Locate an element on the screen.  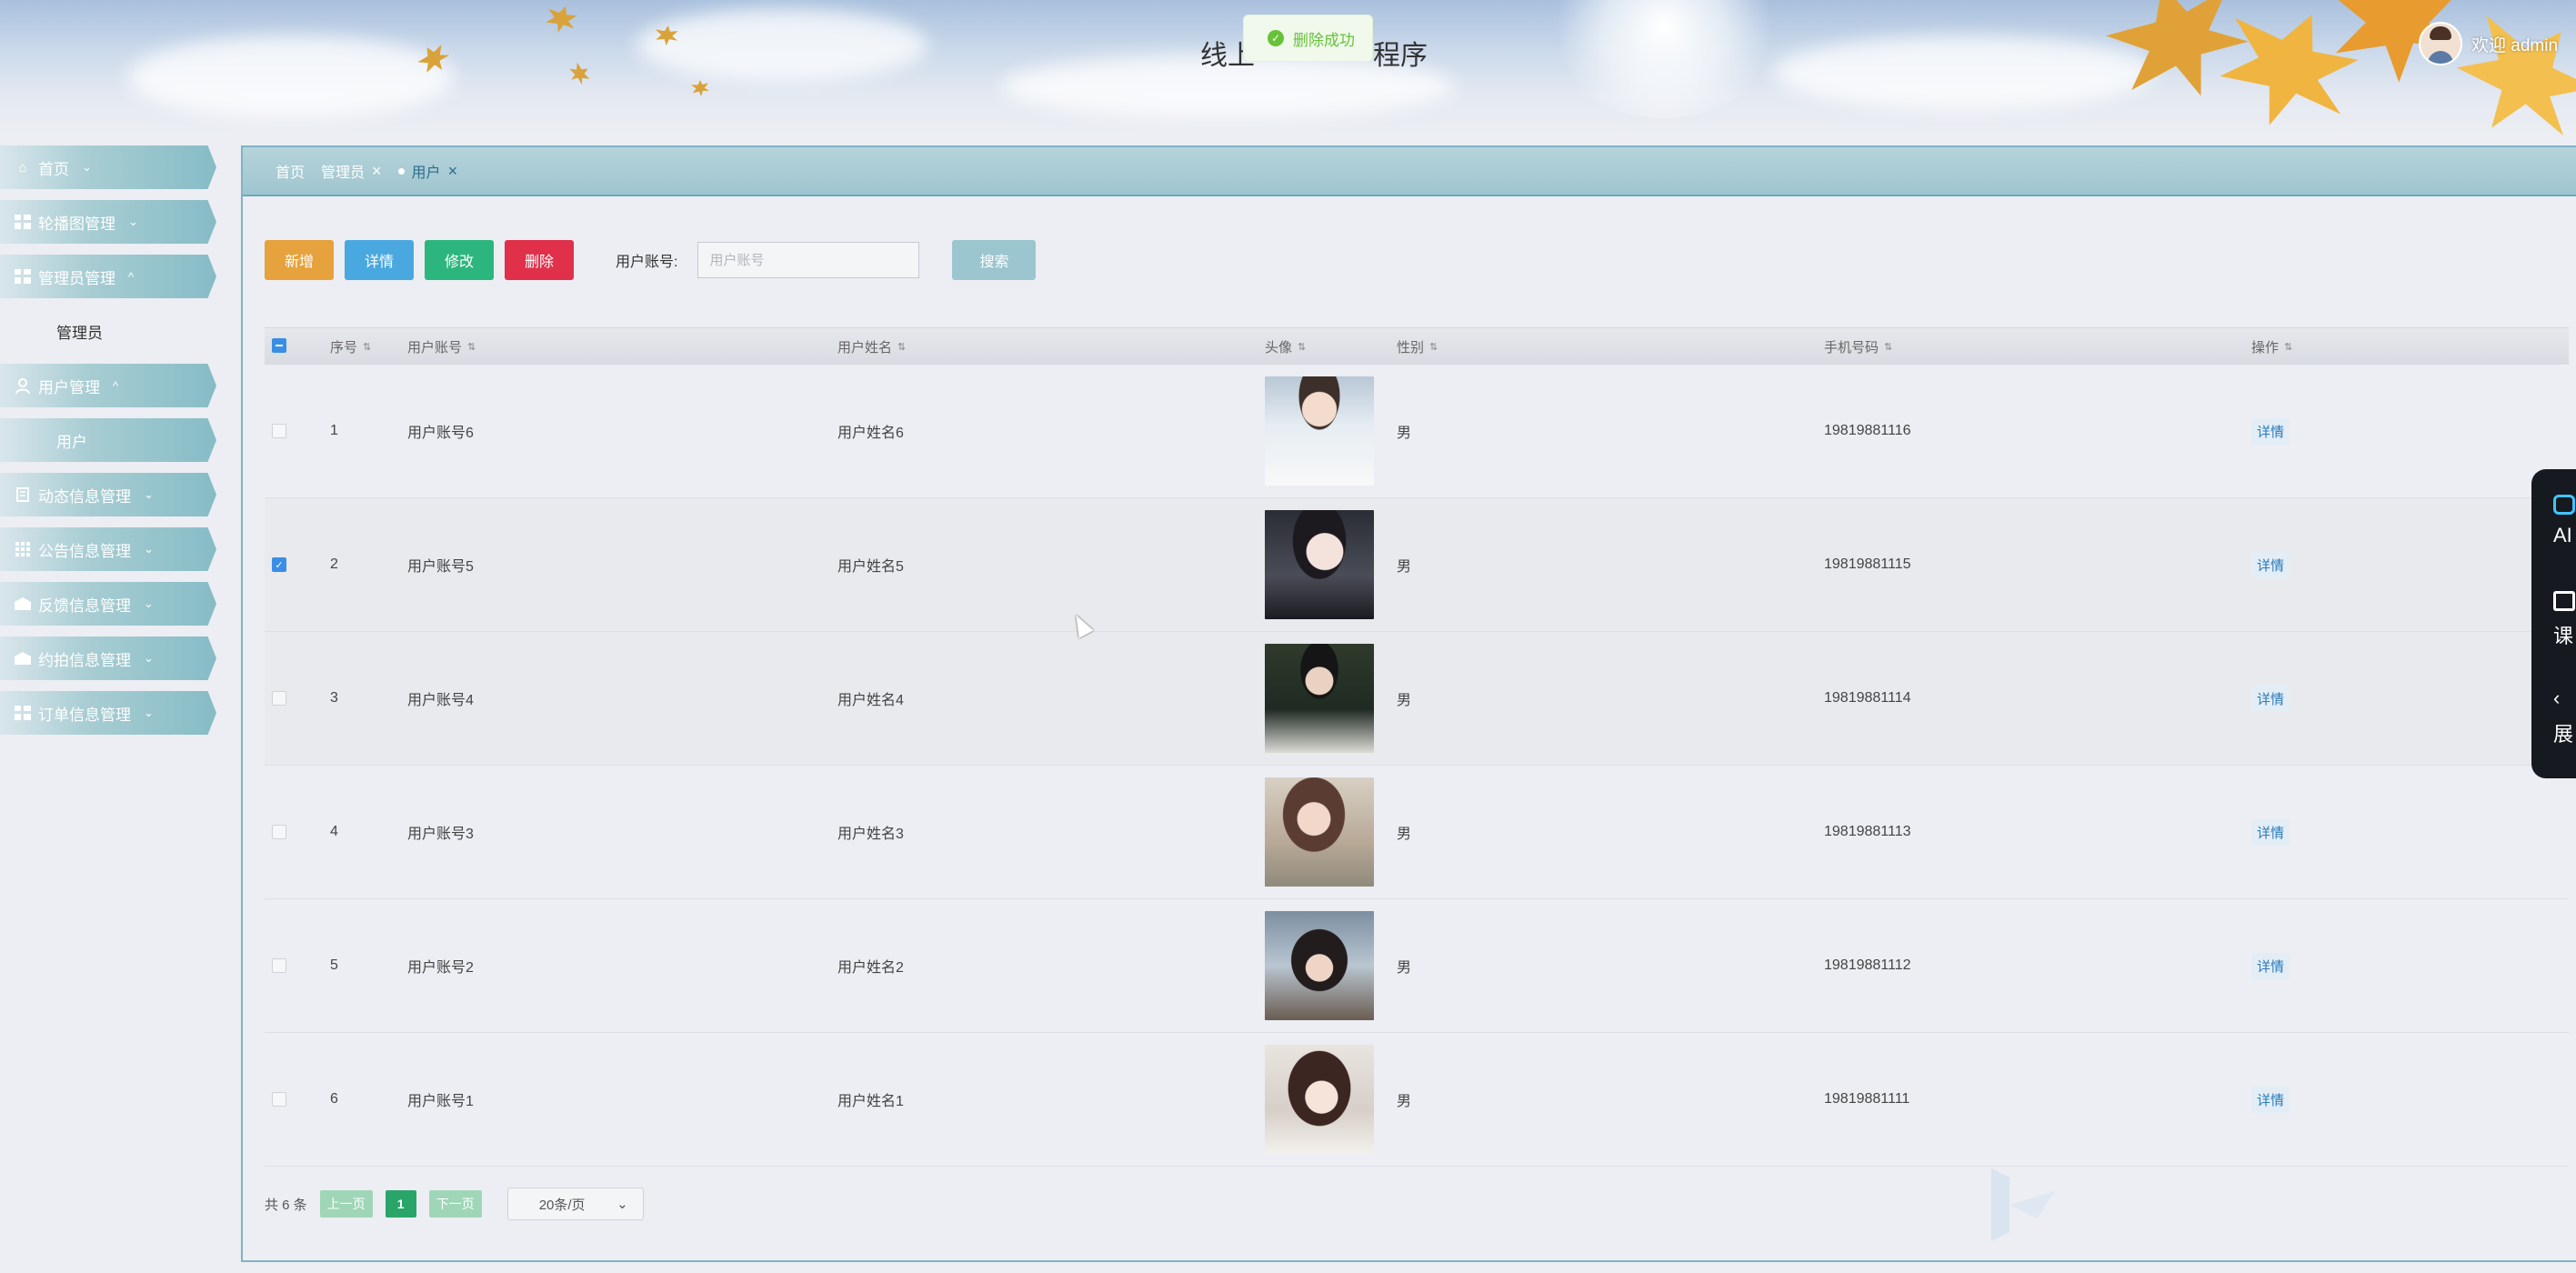
page-size-value: 20条/页 is located at coordinates (562, 1205).